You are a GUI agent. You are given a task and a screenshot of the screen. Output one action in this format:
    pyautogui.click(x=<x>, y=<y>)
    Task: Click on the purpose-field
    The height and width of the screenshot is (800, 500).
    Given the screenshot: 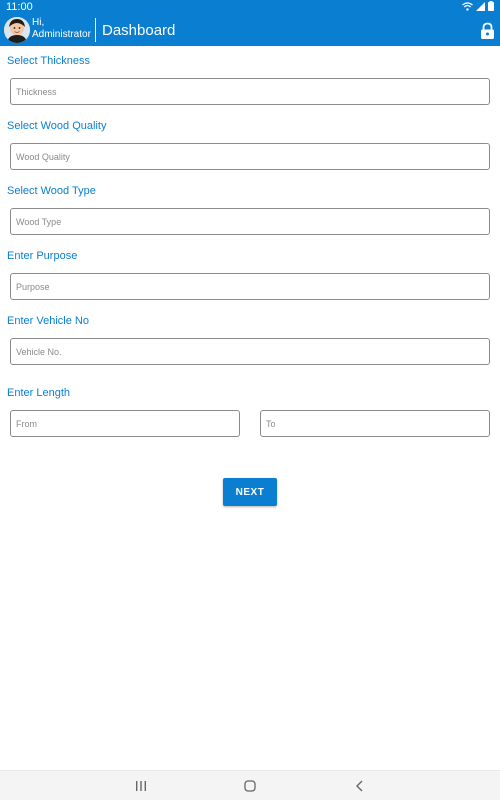 What is the action you would take?
    pyautogui.click(x=250, y=286)
    